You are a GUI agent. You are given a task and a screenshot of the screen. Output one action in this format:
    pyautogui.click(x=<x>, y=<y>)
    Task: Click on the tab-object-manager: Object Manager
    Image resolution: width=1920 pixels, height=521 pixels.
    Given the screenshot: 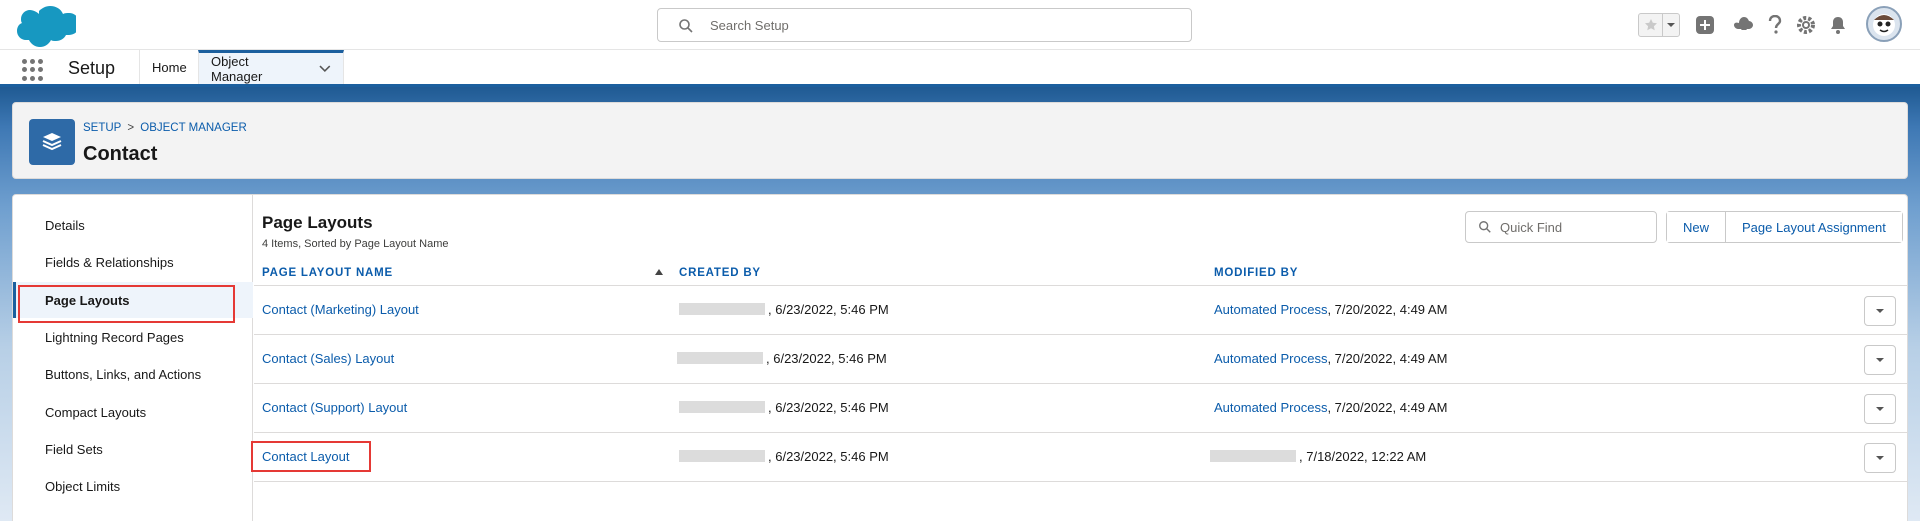 What is the action you would take?
    pyautogui.click(x=271, y=67)
    